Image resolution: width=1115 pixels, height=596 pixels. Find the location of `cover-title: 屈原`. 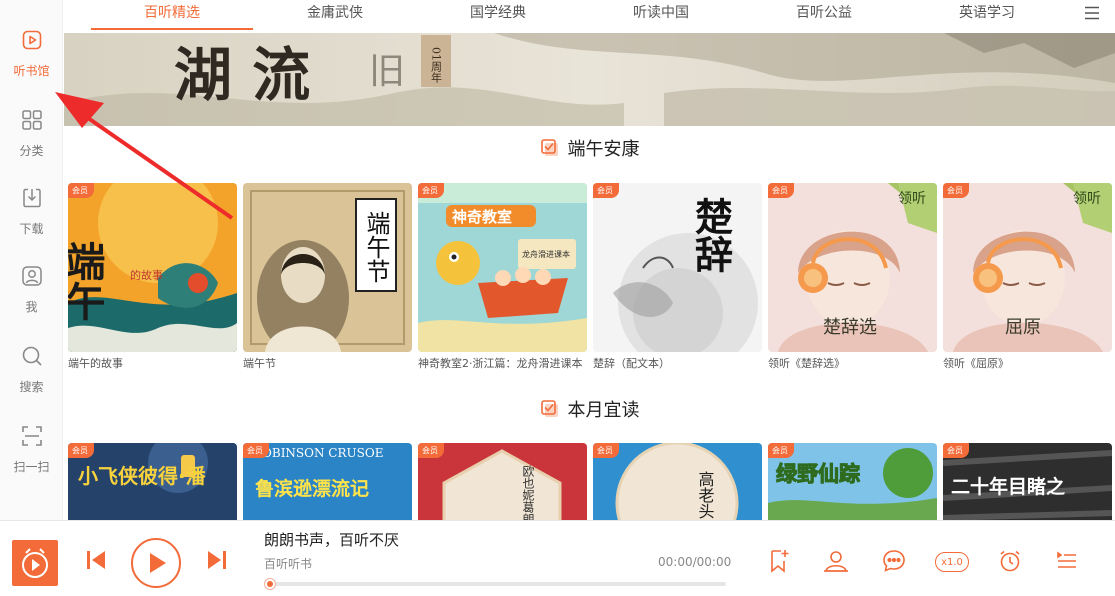

cover-title: 屈原 is located at coordinates (1023, 327).